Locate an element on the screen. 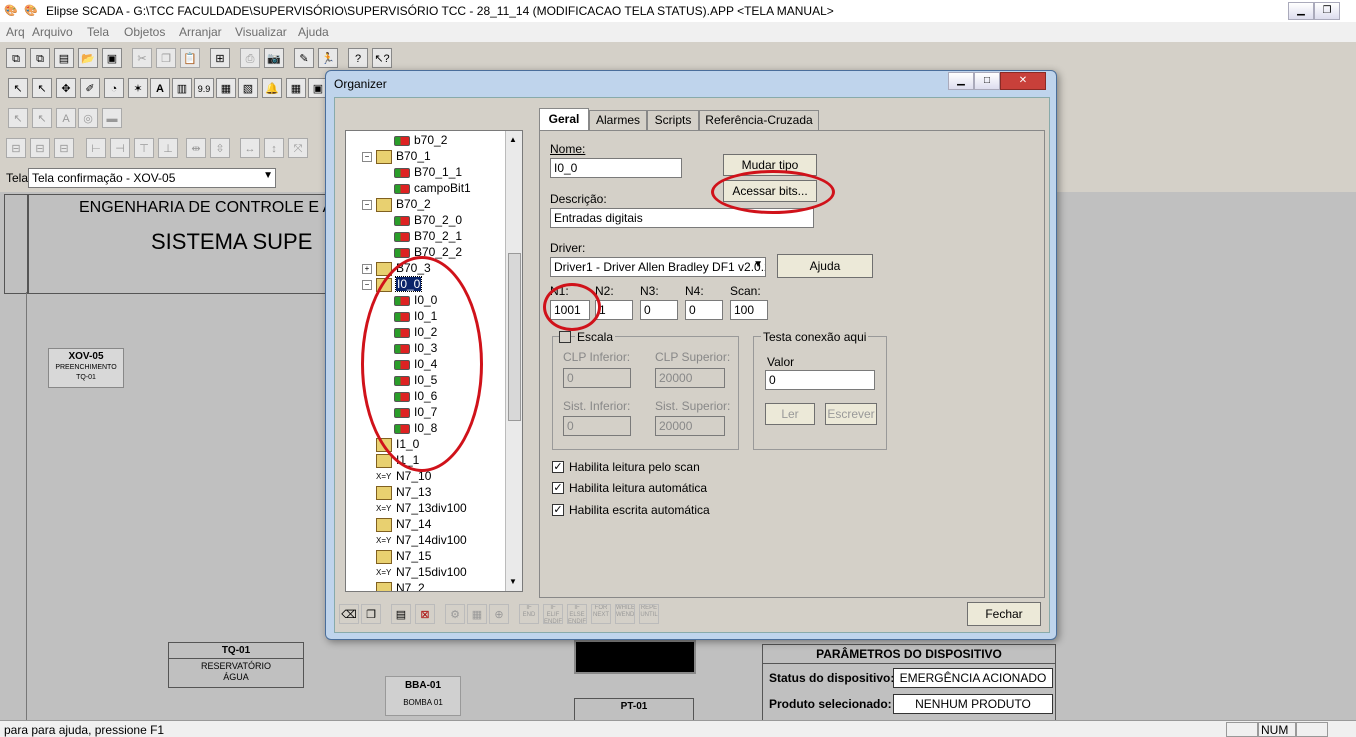 This screenshot has width=1356, height=737. tree-item: campoBit1 is located at coordinates (425, 189).